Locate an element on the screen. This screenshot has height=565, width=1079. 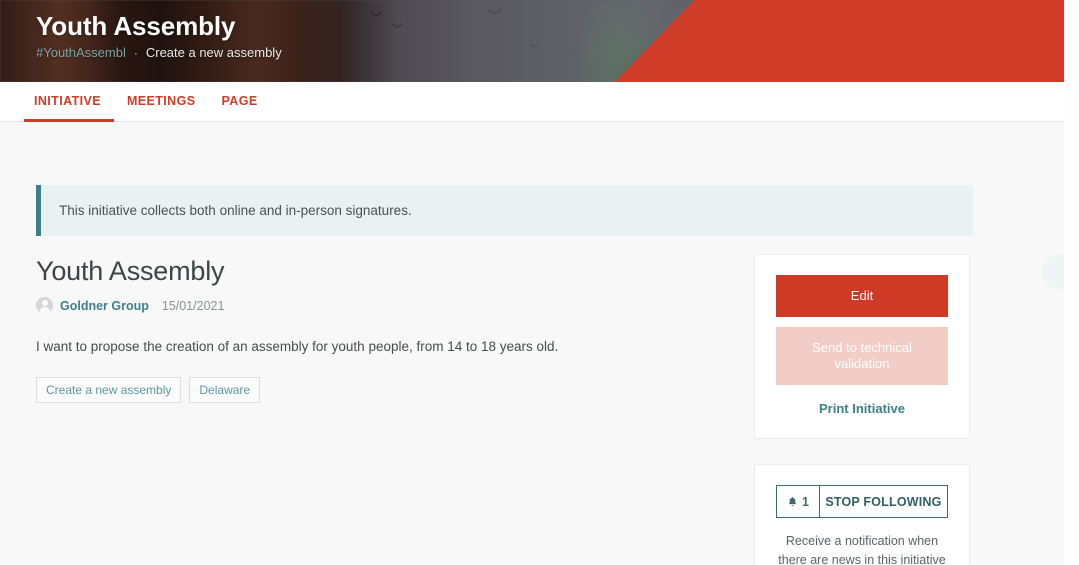
tag-chip-scope: Create a new assembly is located at coordinates (109, 390).